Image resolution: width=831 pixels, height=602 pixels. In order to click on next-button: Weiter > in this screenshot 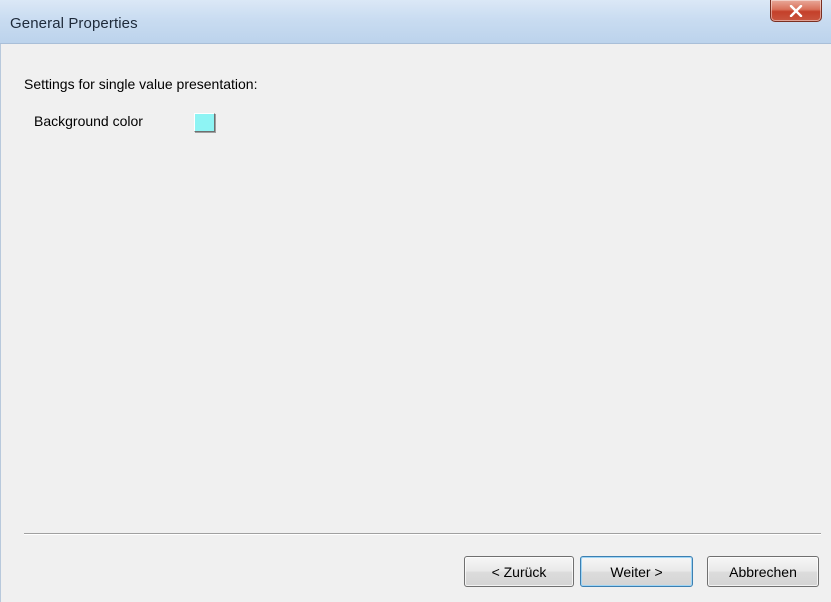, I will do `click(636, 571)`.